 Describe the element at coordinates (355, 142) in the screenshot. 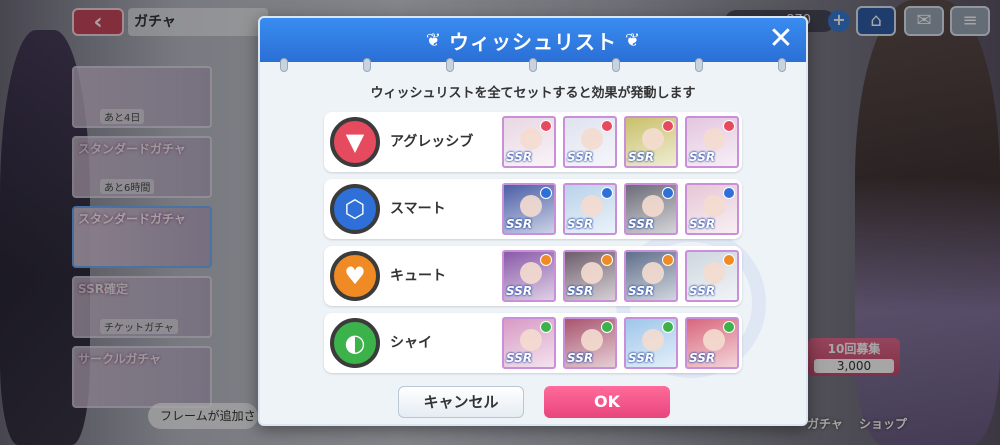

I see `aggressive-icon: ▼` at that location.